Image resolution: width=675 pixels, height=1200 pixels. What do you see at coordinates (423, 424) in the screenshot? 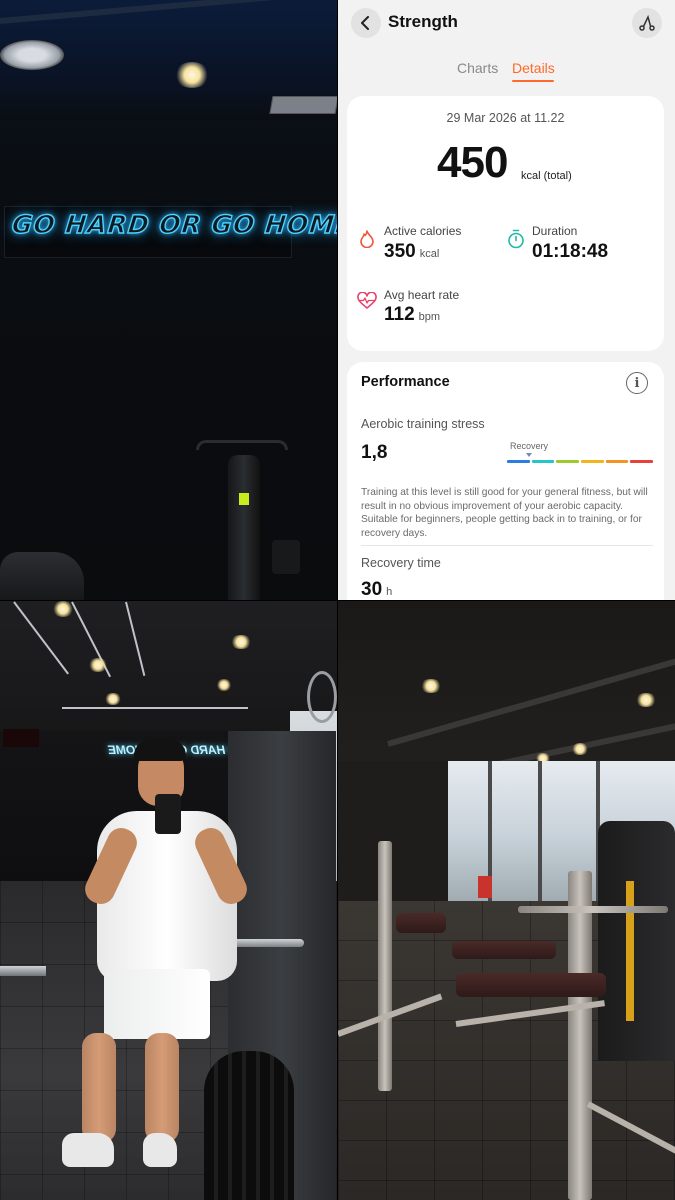
I see `training-stress-label: Aerobic training stress` at bounding box center [423, 424].